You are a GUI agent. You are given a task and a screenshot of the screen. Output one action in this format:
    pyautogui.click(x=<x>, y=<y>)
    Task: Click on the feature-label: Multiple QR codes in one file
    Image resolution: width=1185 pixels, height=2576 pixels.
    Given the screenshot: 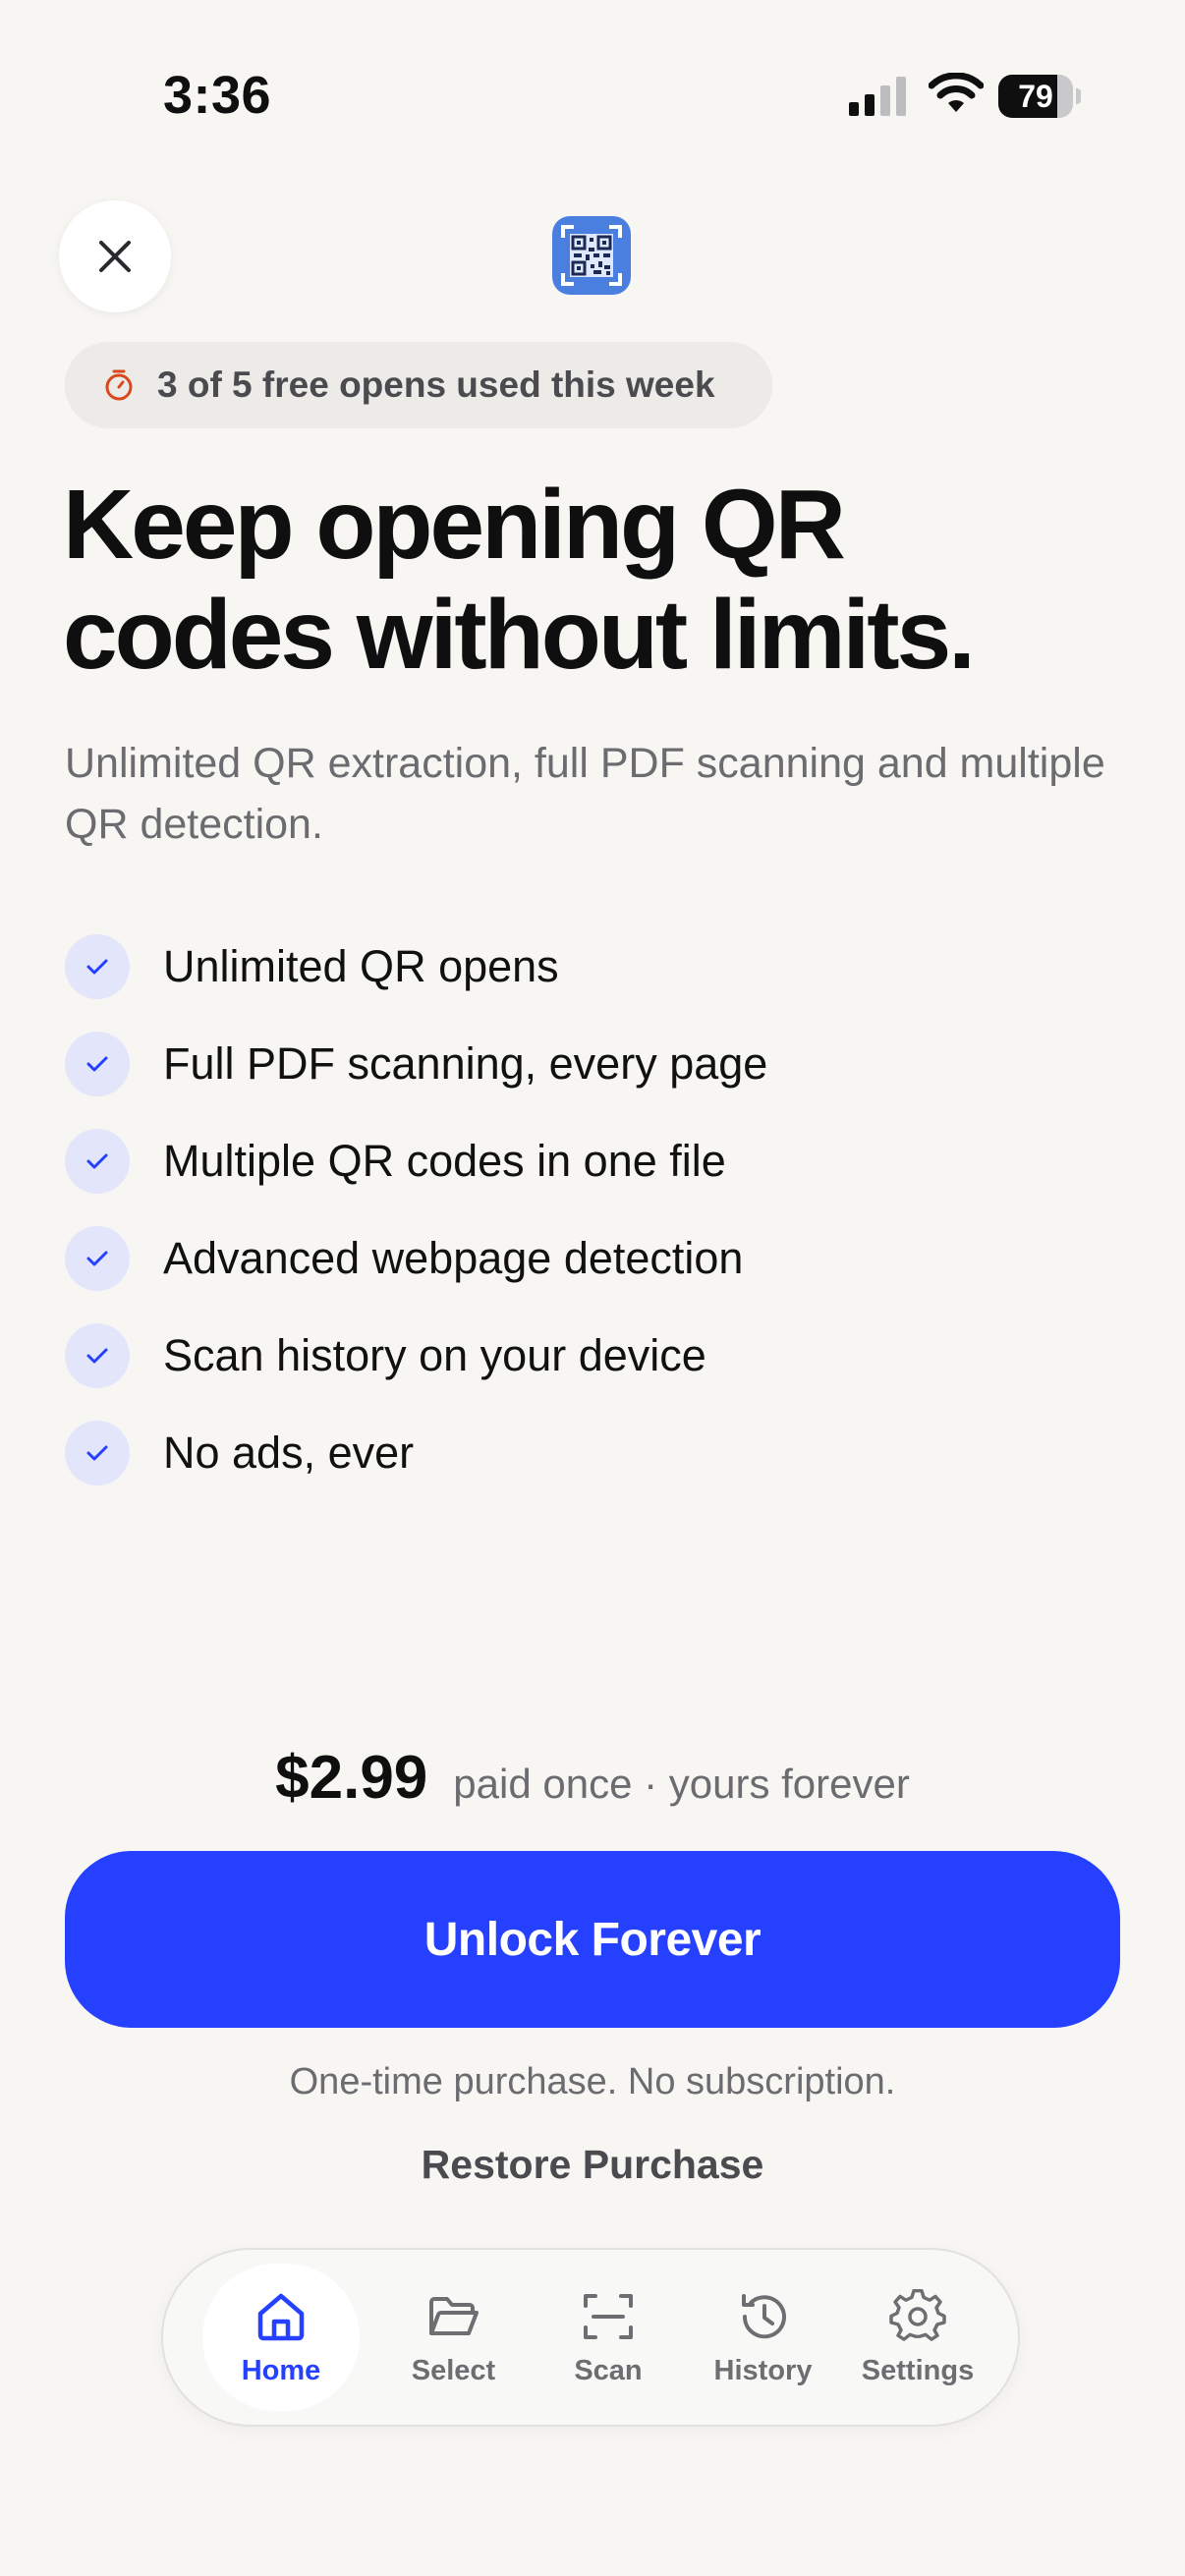 What is the action you would take?
    pyautogui.click(x=445, y=1160)
    